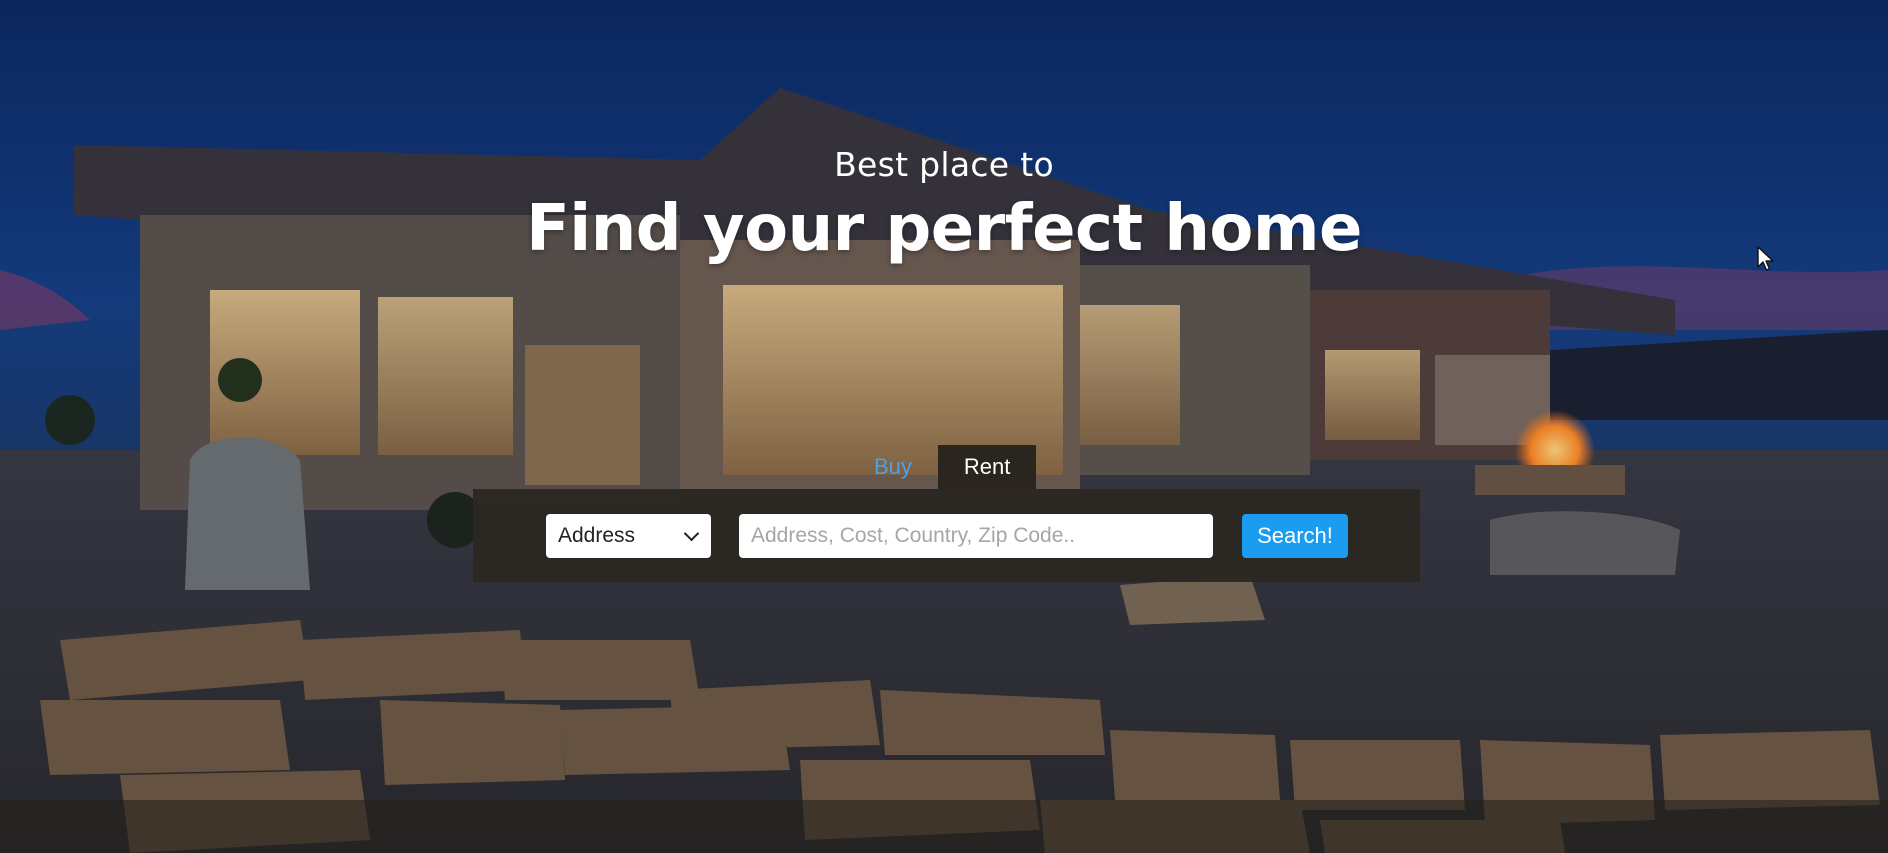 This screenshot has height=853, width=1888. What do you see at coordinates (987, 467) in the screenshot?
I see `tab-rent: Rent` at bounding box center [987, 467].